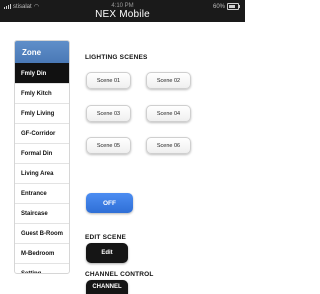  What do you see at coordinates (168, 80) in the screenshot?
I see `scene-02-button: Scene 02` at bounding box center [168, 80].